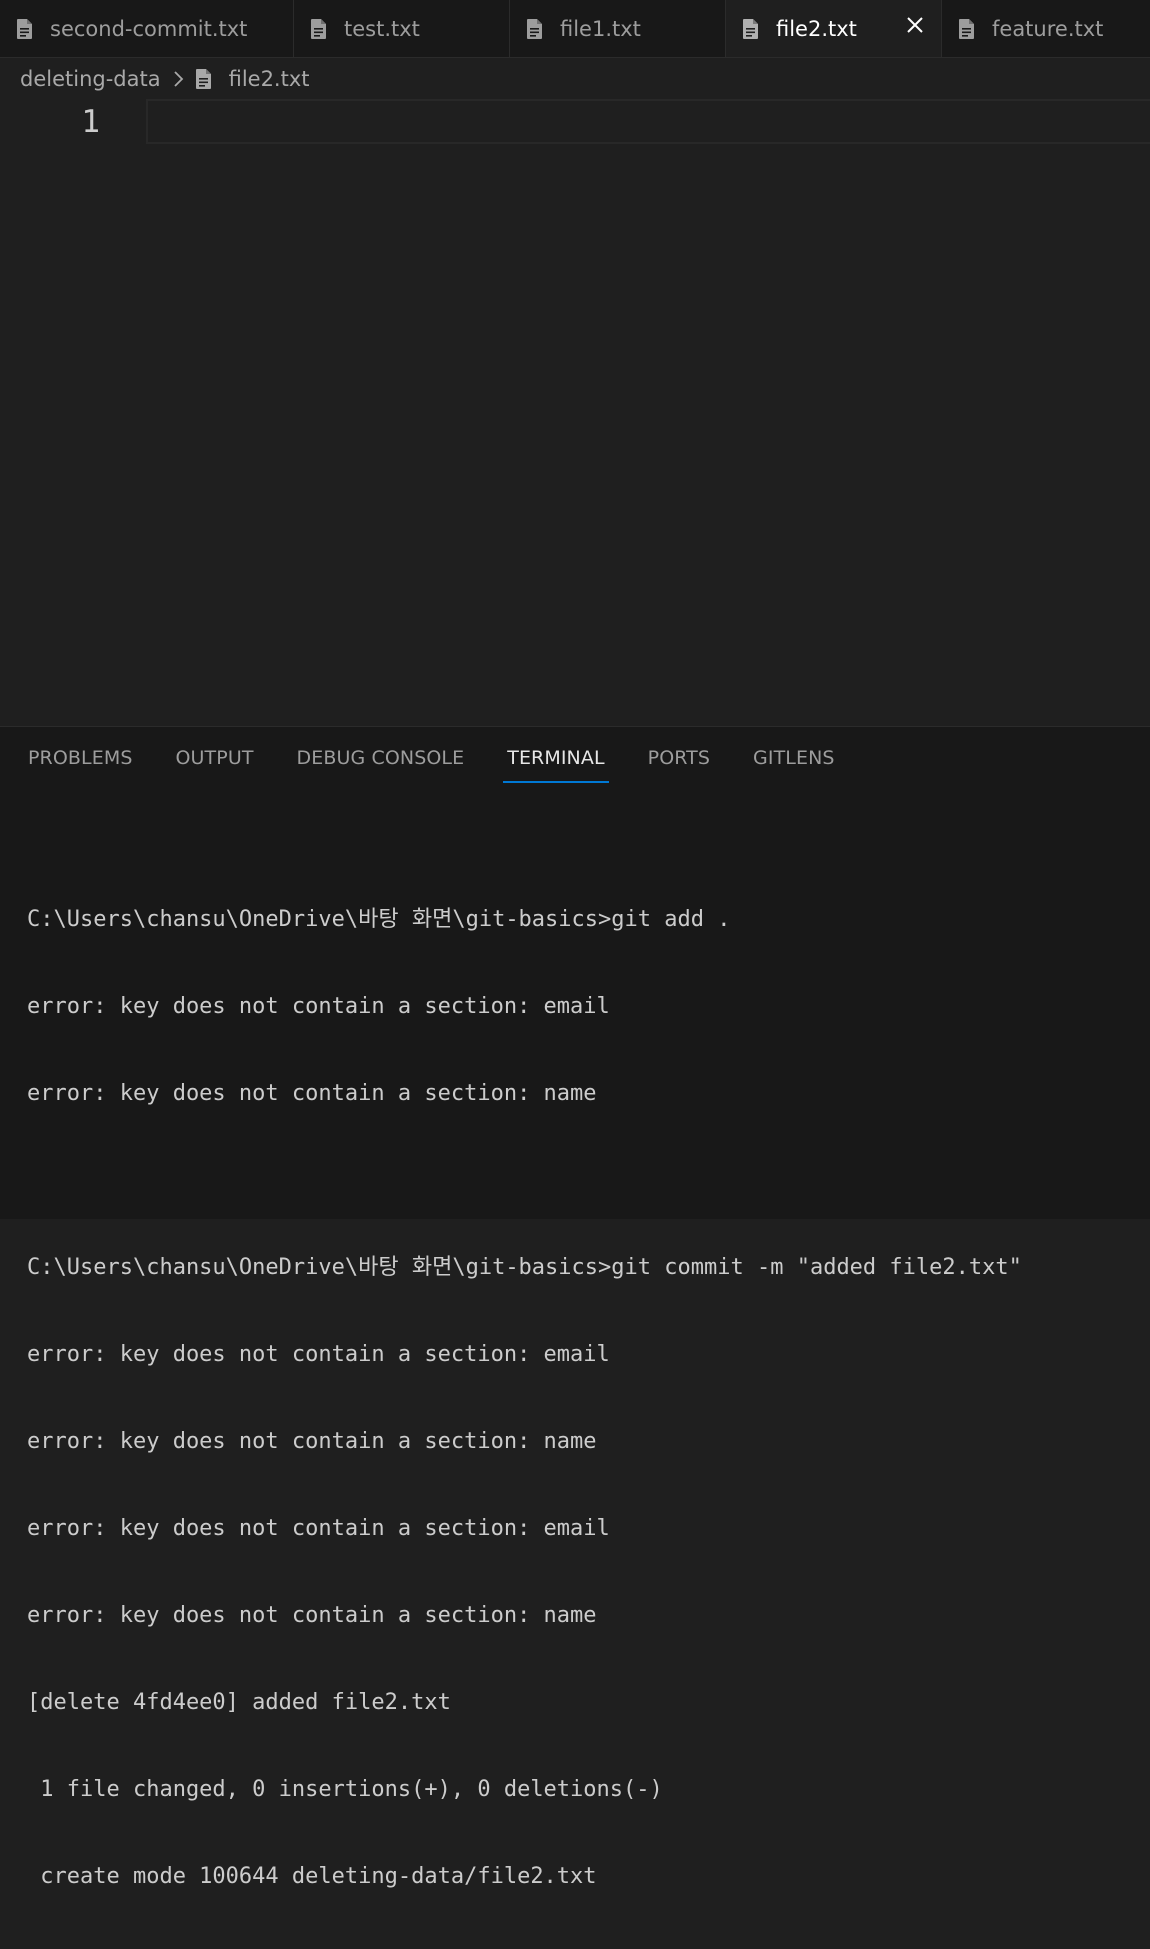 The height and width of the screenshot is (1949, 1150). I want to click on tab-file1-txt: file1.txt, so click(618, 28).